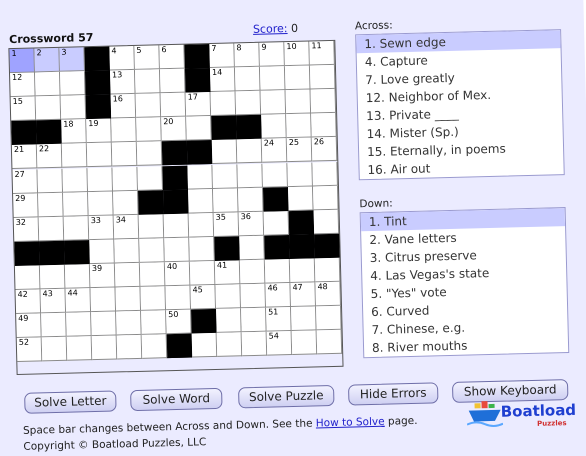 The height and width of the screenshot is (456, 586). What do you see at coordinates (22, 61) in the screenshot?
I see `grid-cell: 1` at bounding box center [22, 61].